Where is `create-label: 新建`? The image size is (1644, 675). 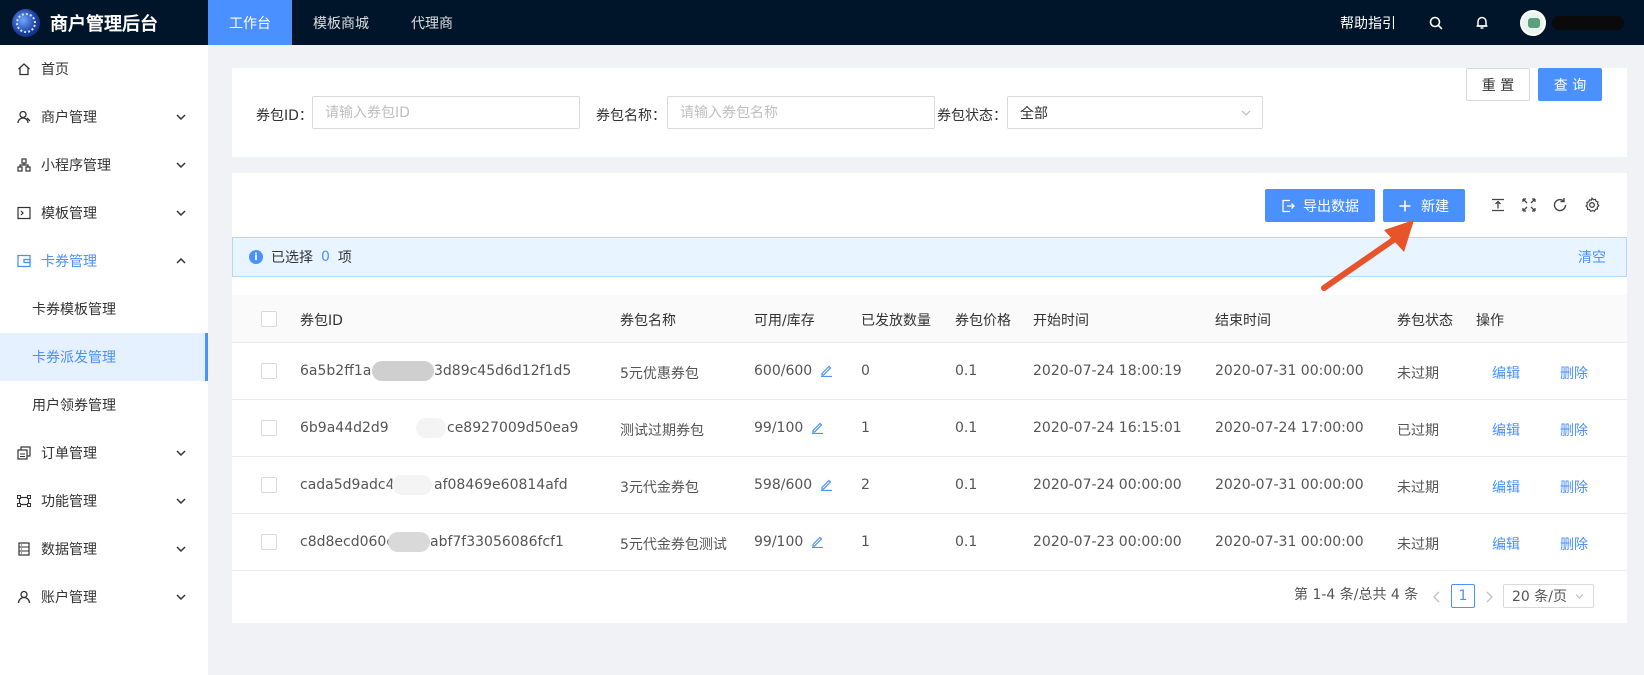 create-label: 新建 is located at coordinates (1435, 206).